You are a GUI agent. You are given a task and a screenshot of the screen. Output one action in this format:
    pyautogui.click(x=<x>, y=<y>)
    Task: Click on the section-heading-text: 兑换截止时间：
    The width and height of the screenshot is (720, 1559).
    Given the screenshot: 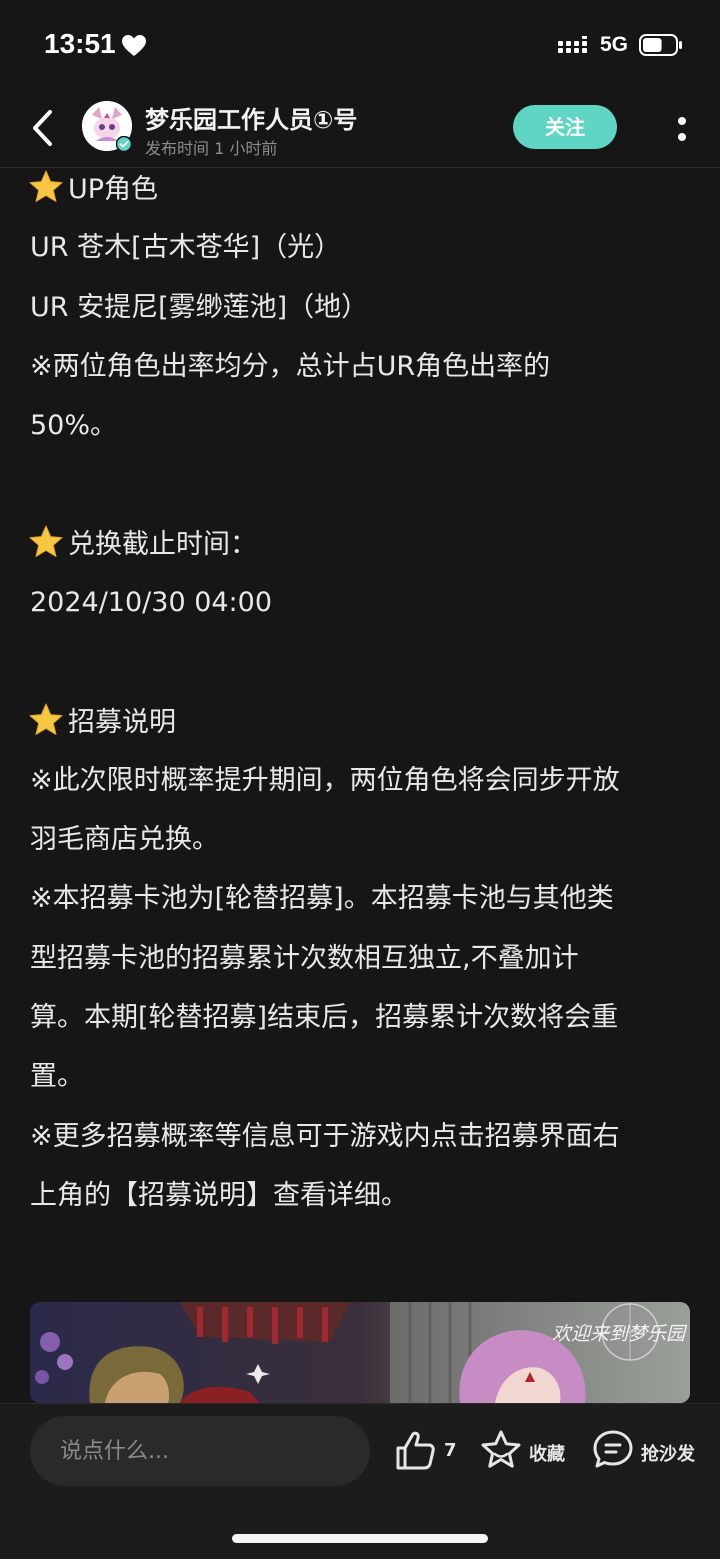 What is the action you would take?
    pyautogui.click(x=162, y=544)
    